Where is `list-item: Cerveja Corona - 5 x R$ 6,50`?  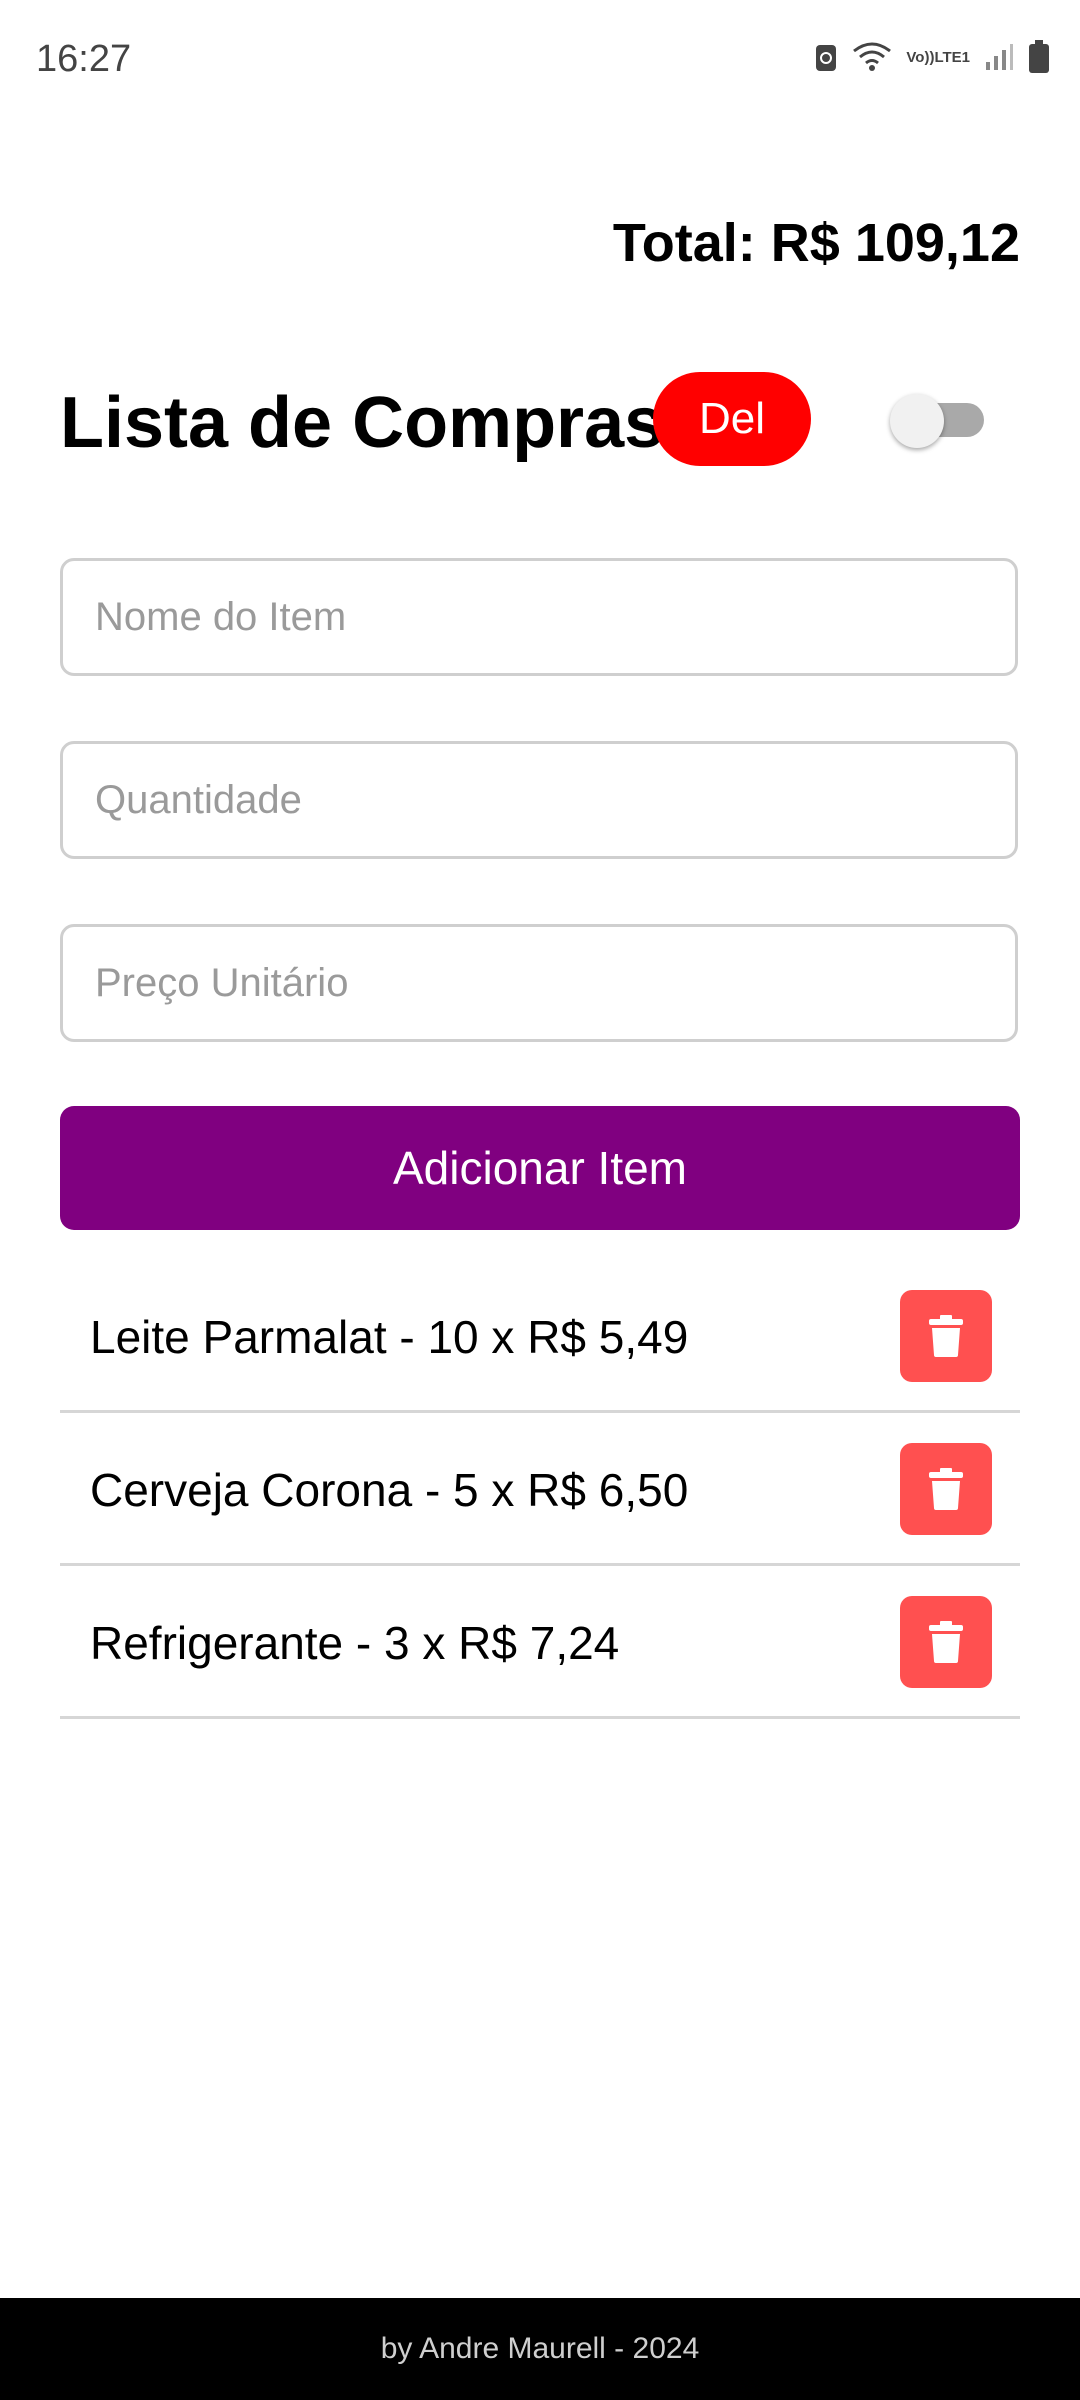
list-item: Cerveja Corona - 5 x R$ 6,50 is located at coordinates (540, 1489).